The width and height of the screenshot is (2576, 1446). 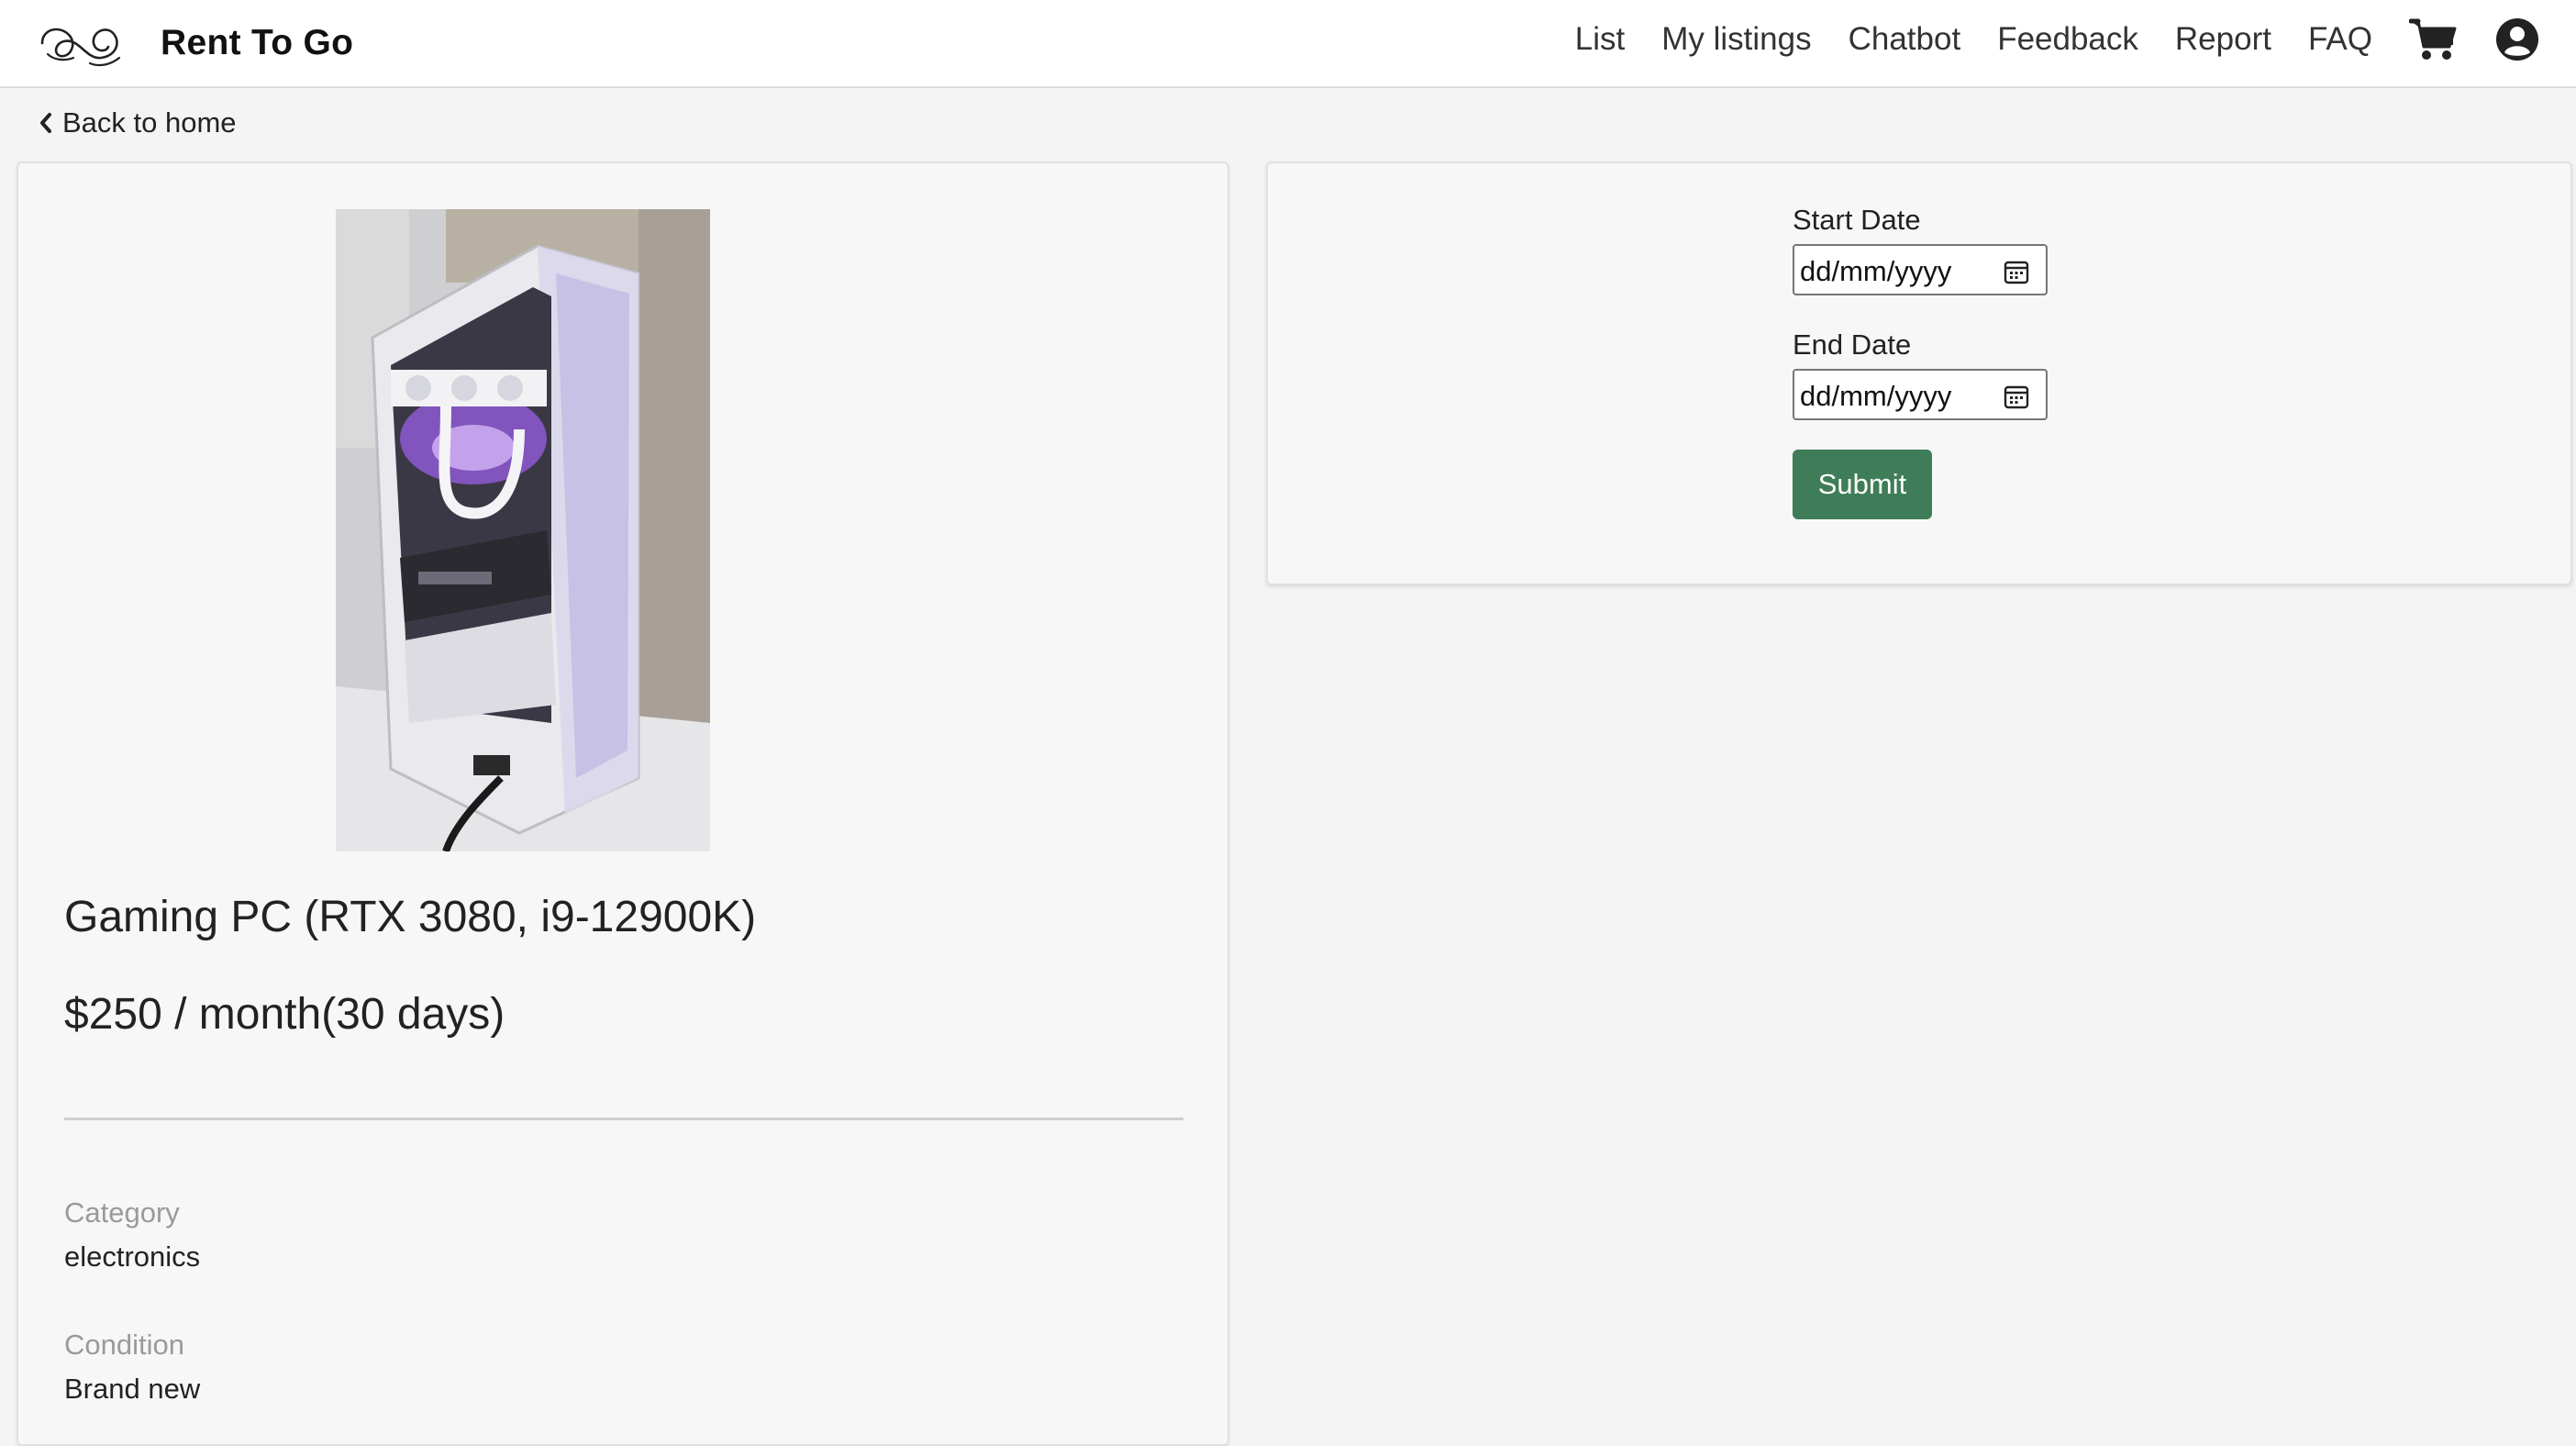 I want to click on chevron-left-icon, so click(x=45, y=123).